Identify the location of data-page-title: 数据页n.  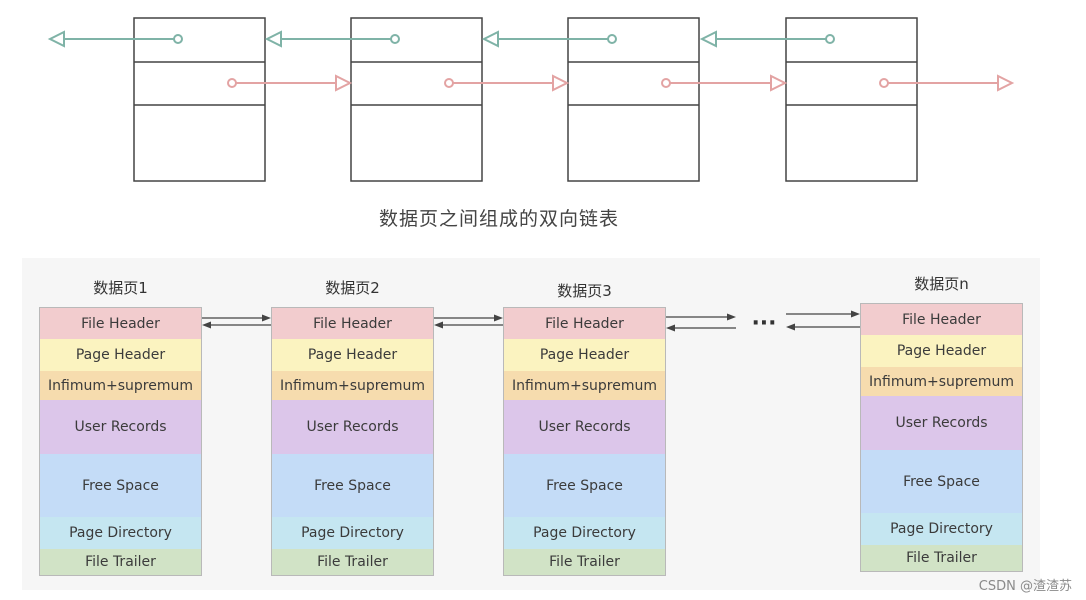
(941, 284).